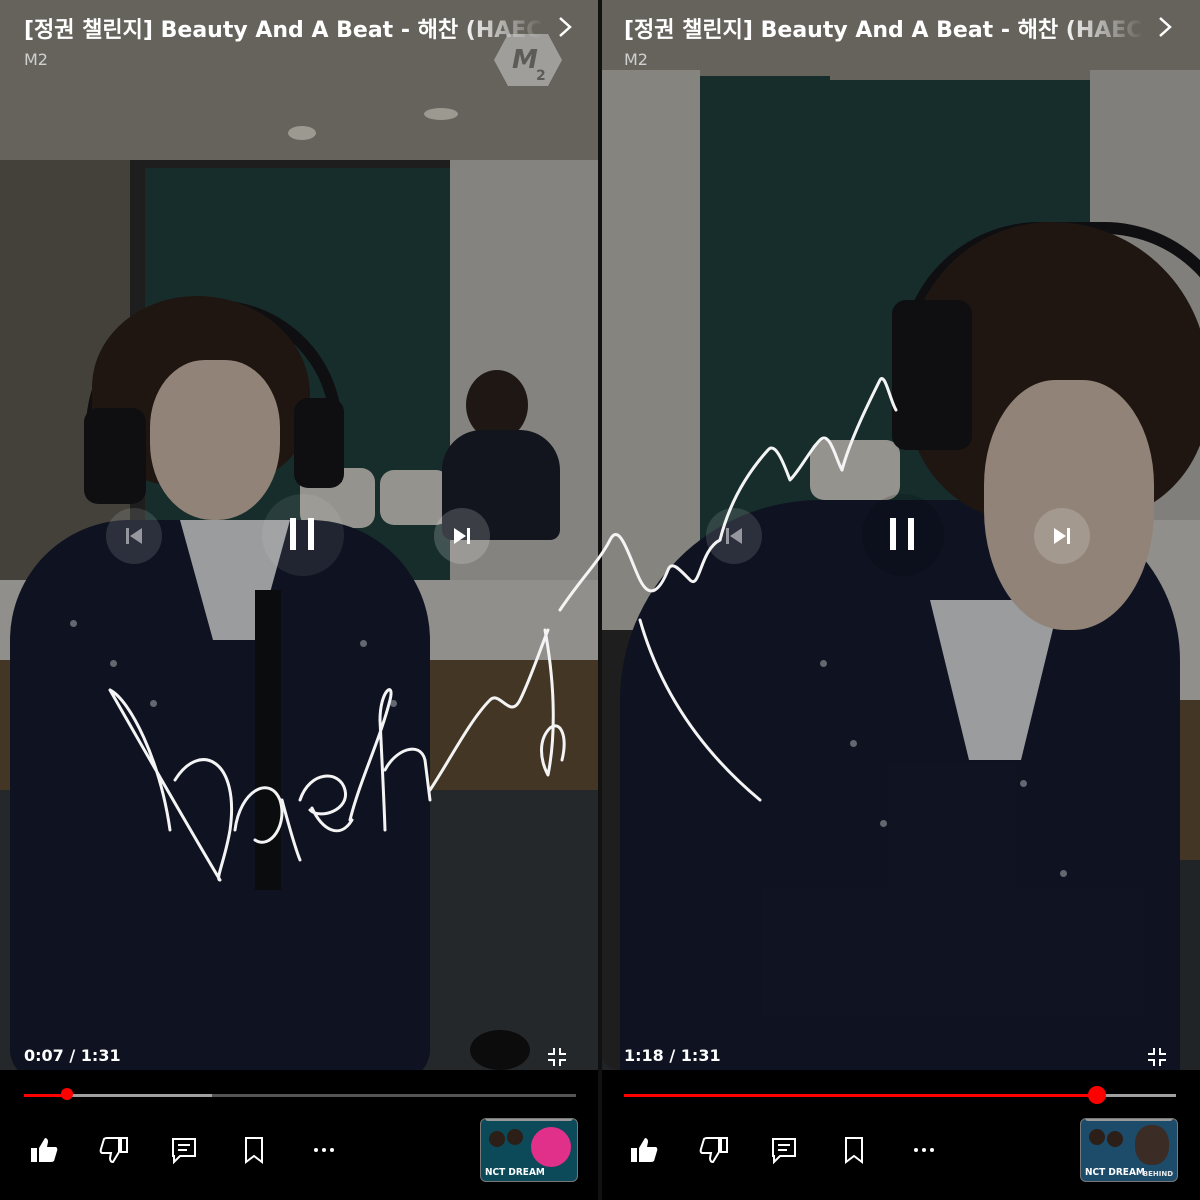 The image size is (1200, 1200). Describe the element at coordinates (1157, 1174) in the screenshot. I see `thumbnail-sublabel: BEHIND` at that location.